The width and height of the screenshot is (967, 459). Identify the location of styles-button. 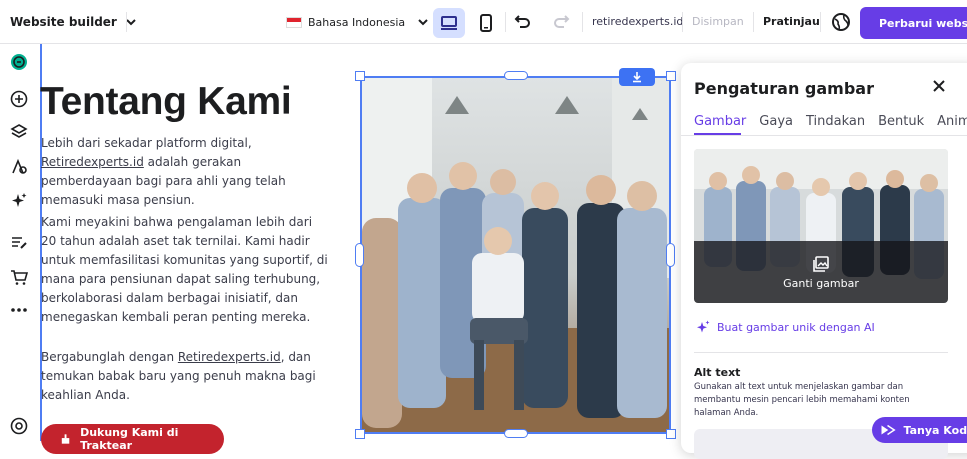
(19, 167).